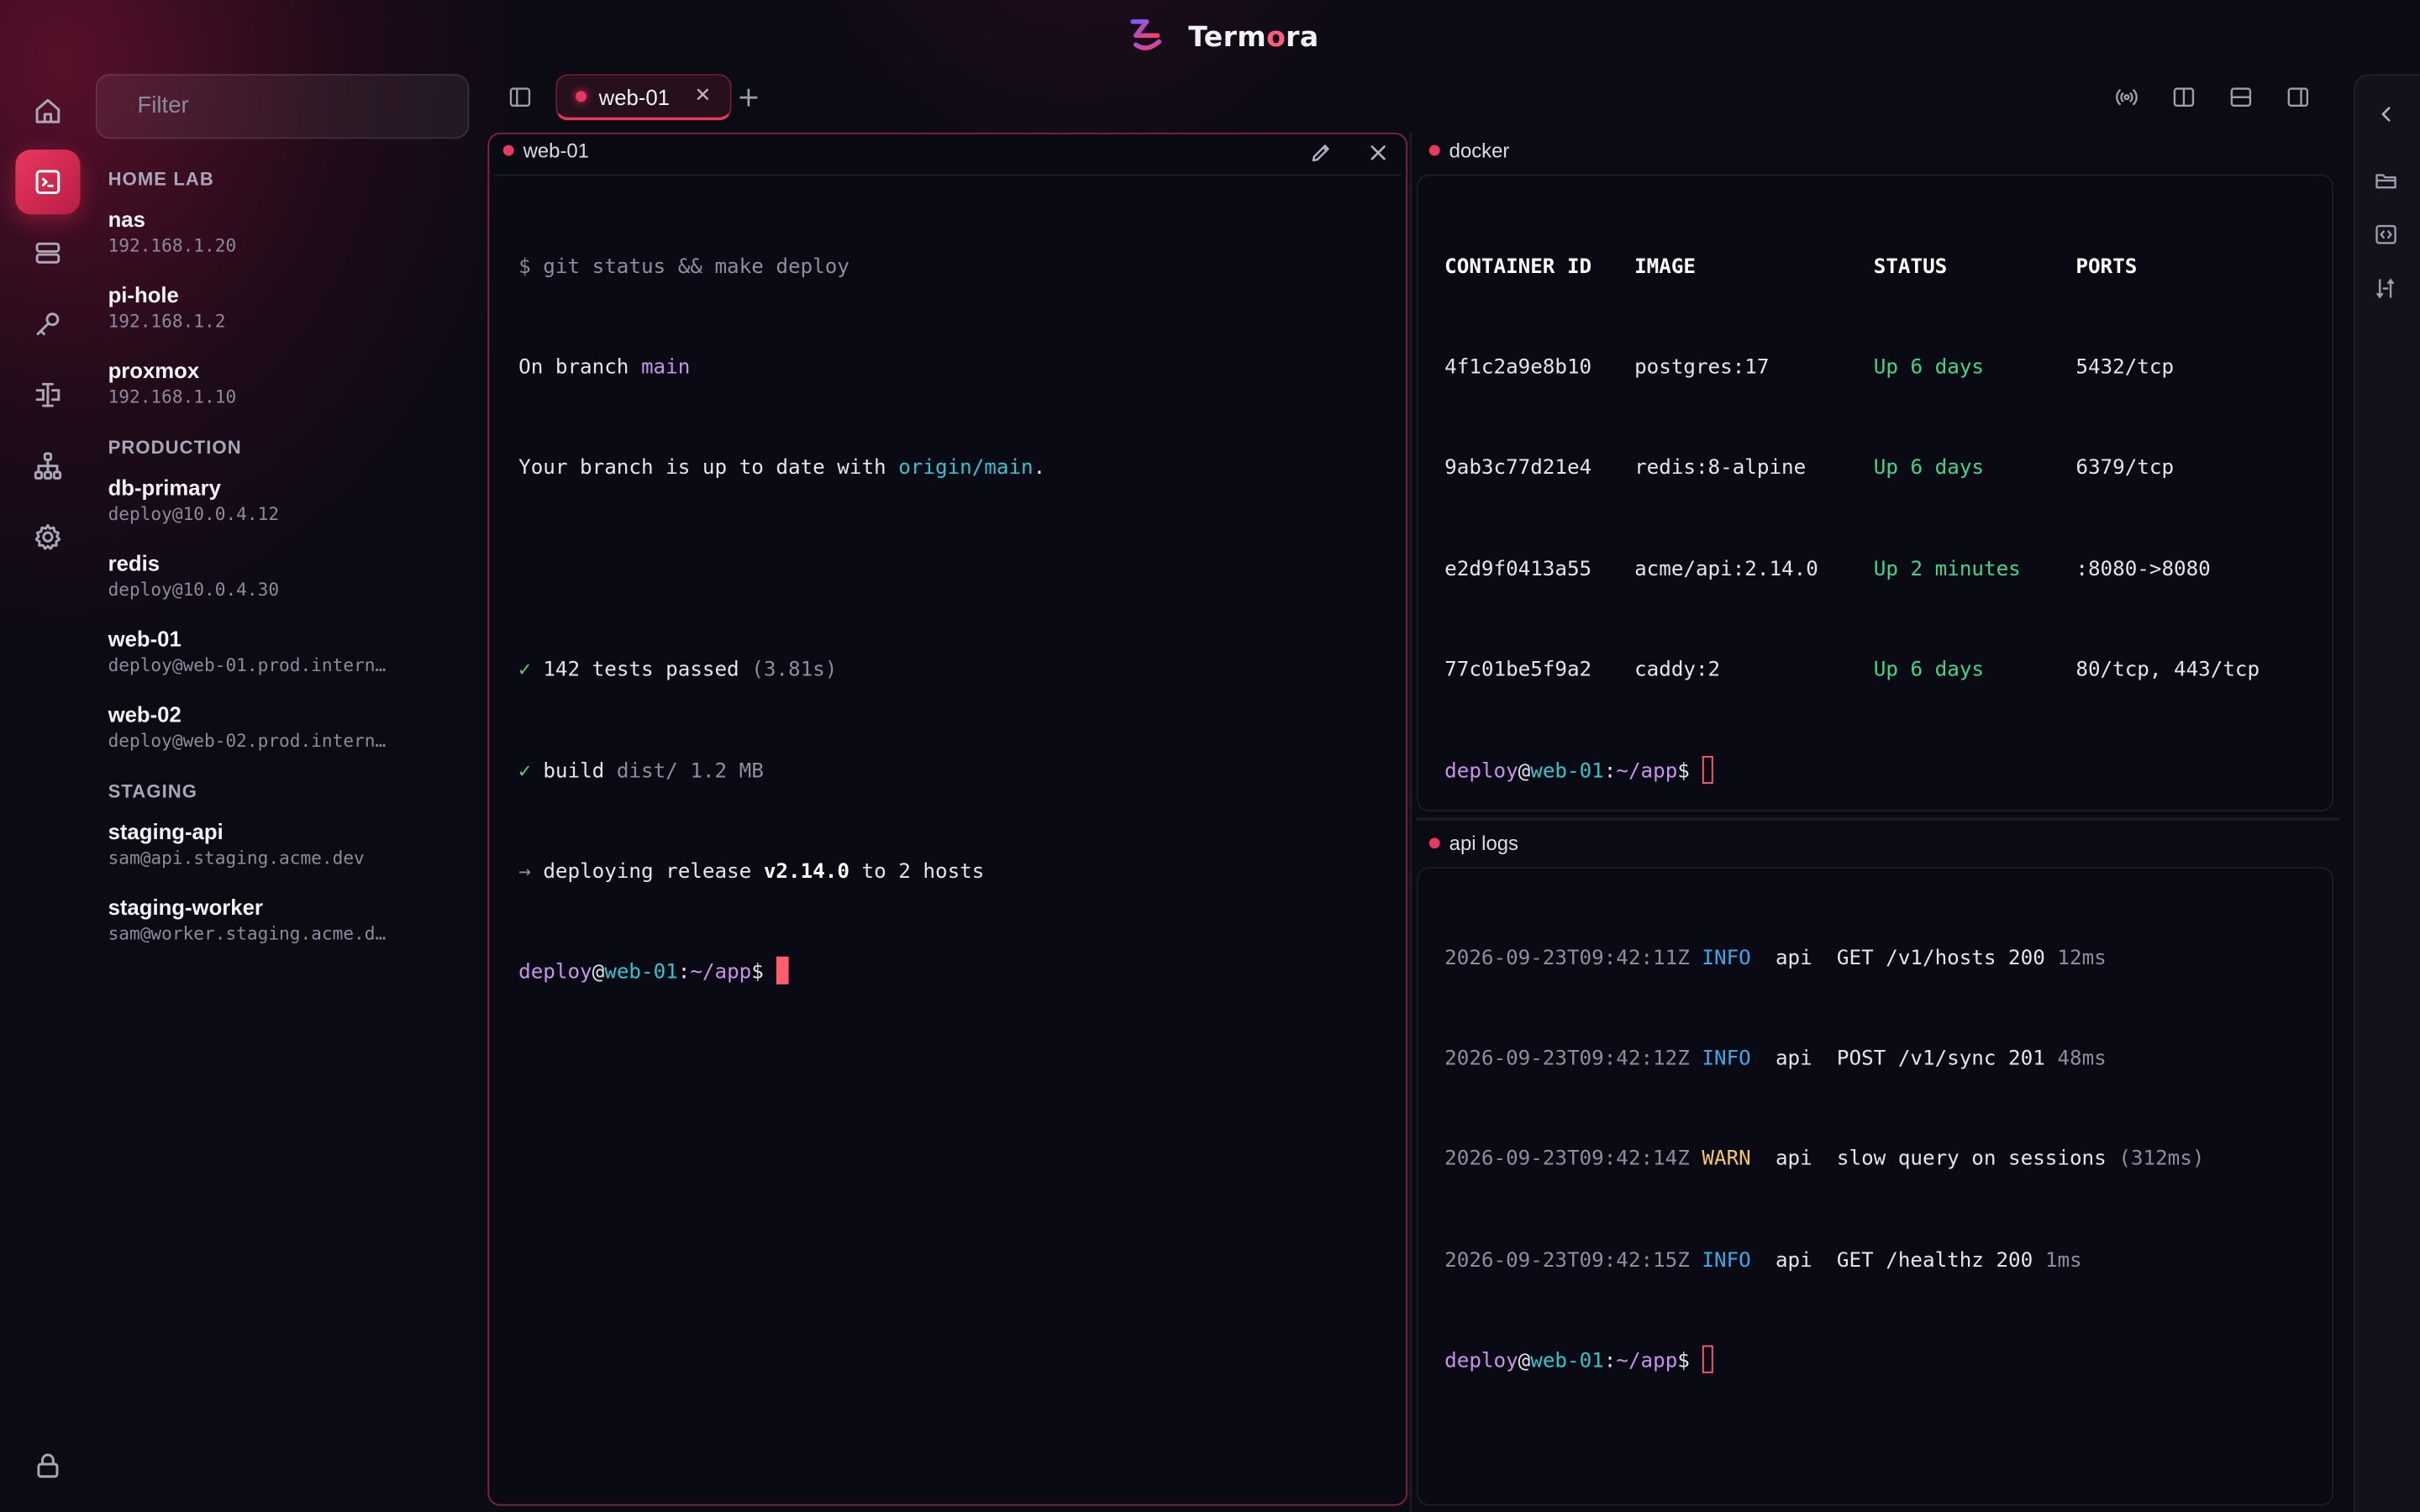 The image size is (2420, 1512). What do you see at coordinates (684, 267) in the screenshot?
I see `terminal-line-command: $ git status && make deploy` at bounding box center [684, 267].